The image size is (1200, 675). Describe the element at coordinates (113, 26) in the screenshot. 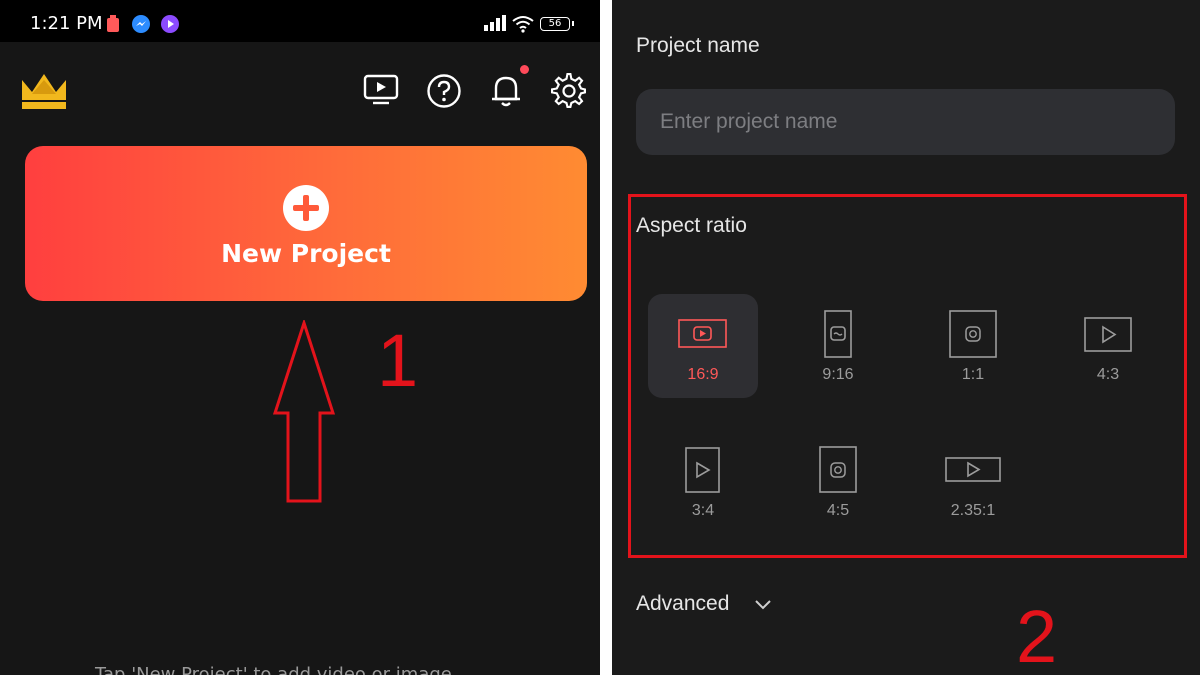

I see `battery-saver-icon` at that location.